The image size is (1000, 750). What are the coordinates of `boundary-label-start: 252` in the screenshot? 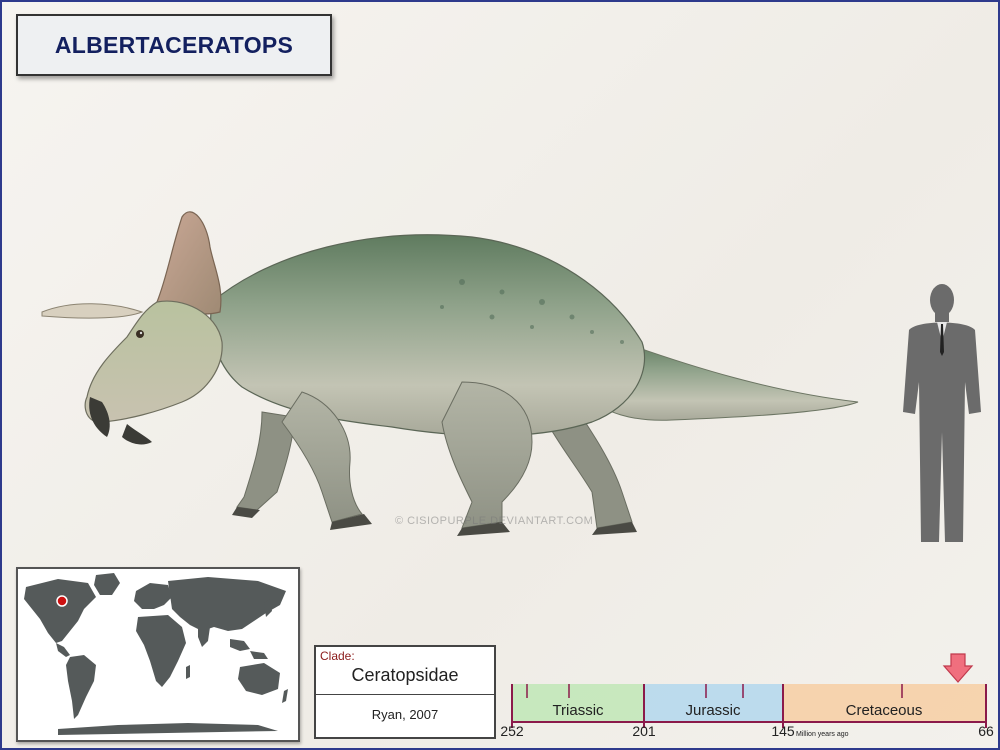 It's located at (512, 731).